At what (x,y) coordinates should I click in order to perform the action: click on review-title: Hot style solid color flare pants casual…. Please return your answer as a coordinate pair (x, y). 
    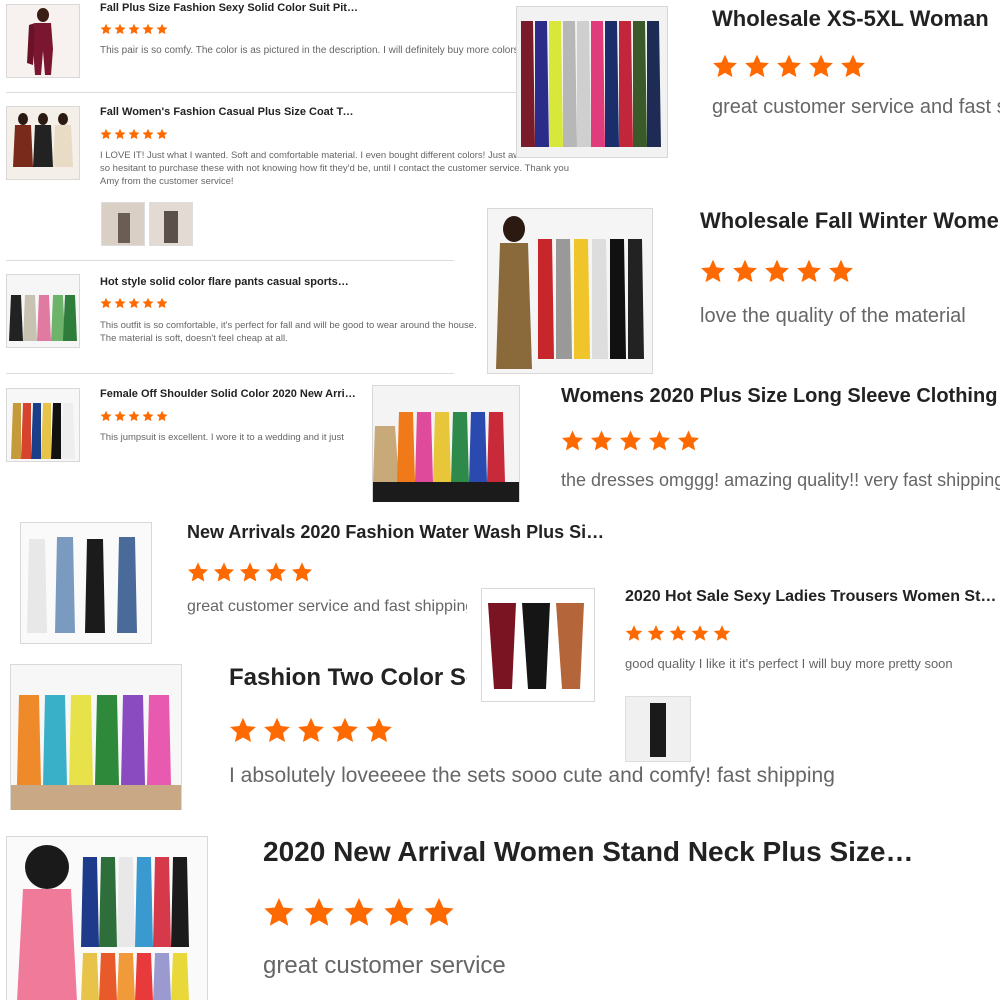
    Looking at the image, I should click on (228, 282).